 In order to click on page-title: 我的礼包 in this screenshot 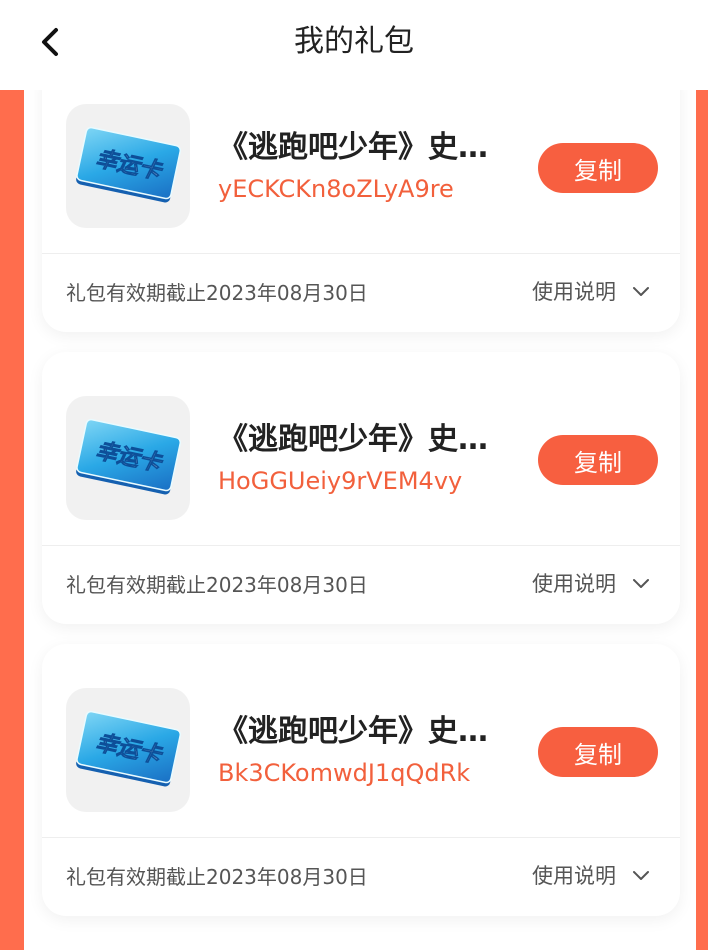, I will do `click(354, 41)`.